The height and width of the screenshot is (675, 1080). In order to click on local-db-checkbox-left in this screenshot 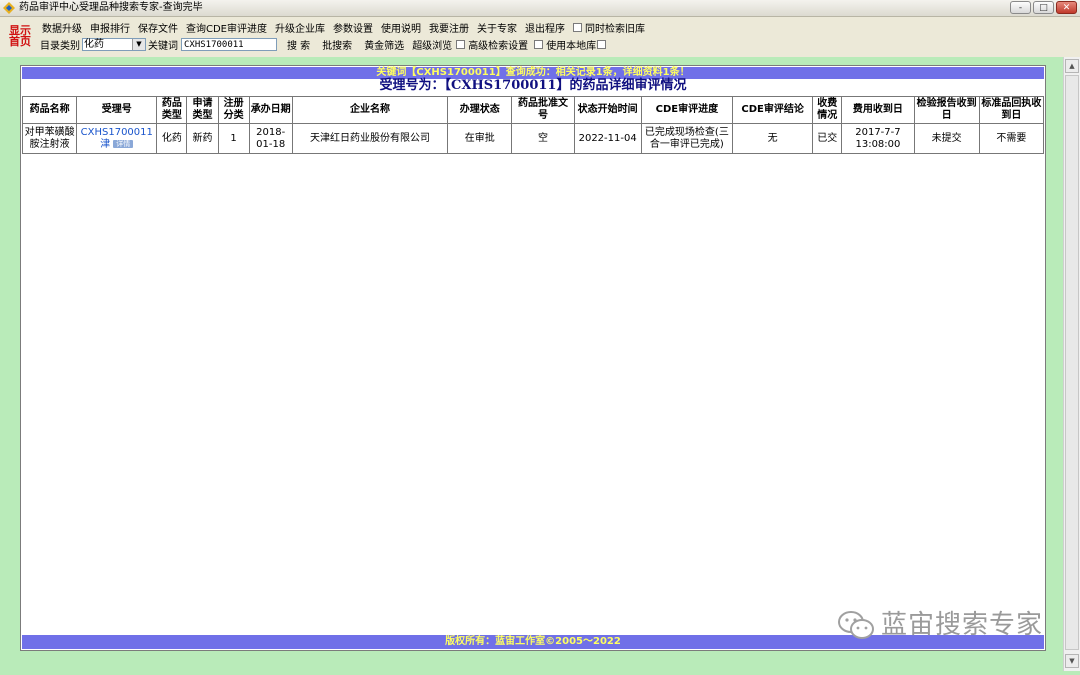, I will do `click(539, 44)`.